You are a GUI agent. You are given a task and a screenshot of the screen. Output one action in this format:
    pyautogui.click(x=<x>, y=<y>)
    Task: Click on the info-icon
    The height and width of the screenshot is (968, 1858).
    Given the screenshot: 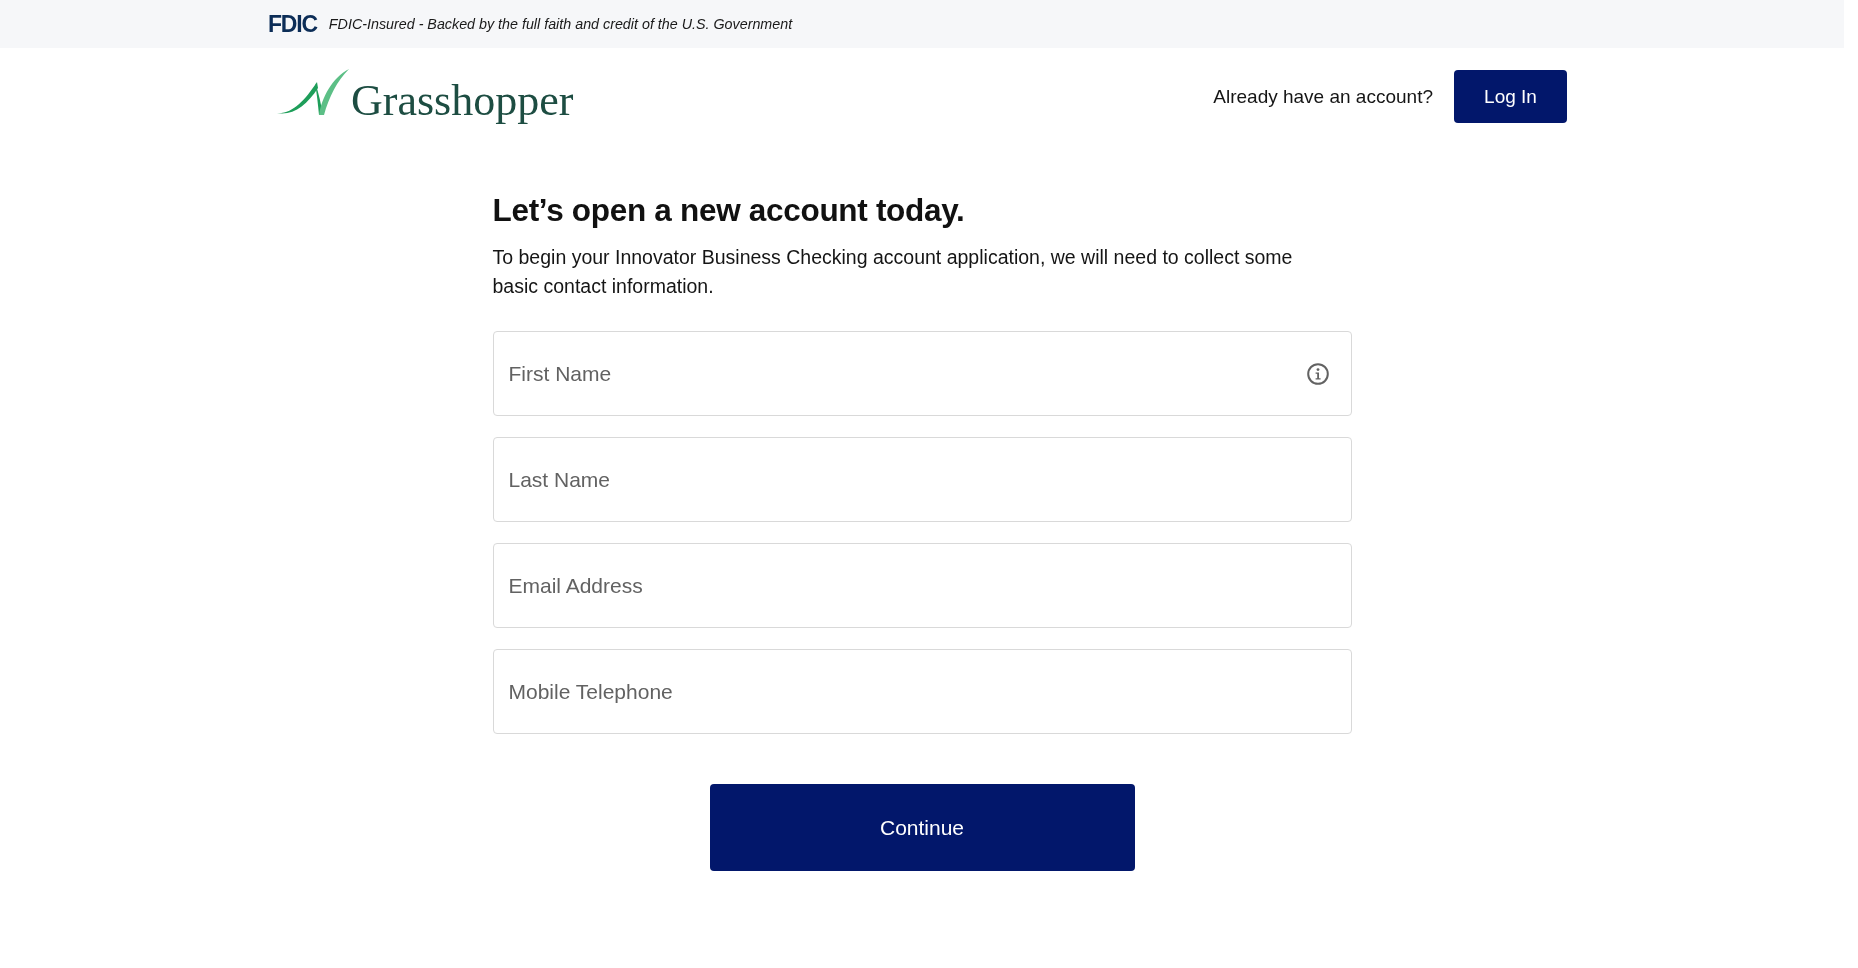 What is the action you would take?
    pyautogui.click(x=1317, y=374)
    